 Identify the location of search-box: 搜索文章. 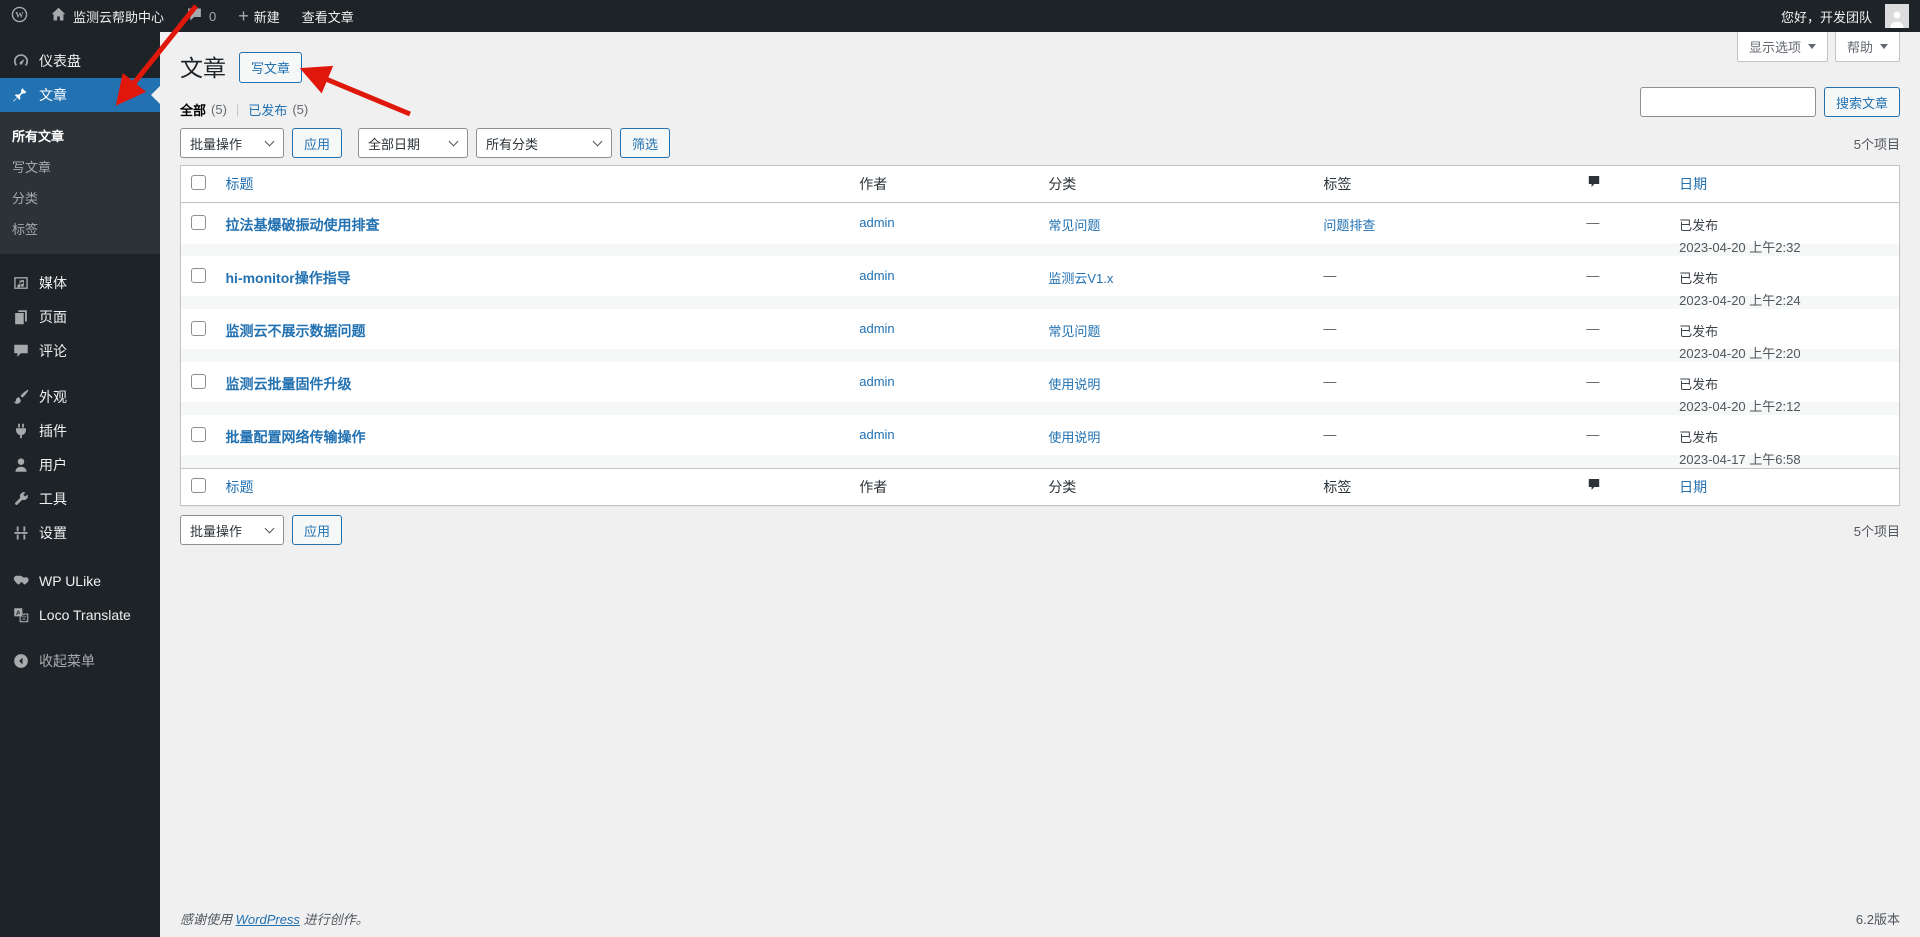
(1769, 102).